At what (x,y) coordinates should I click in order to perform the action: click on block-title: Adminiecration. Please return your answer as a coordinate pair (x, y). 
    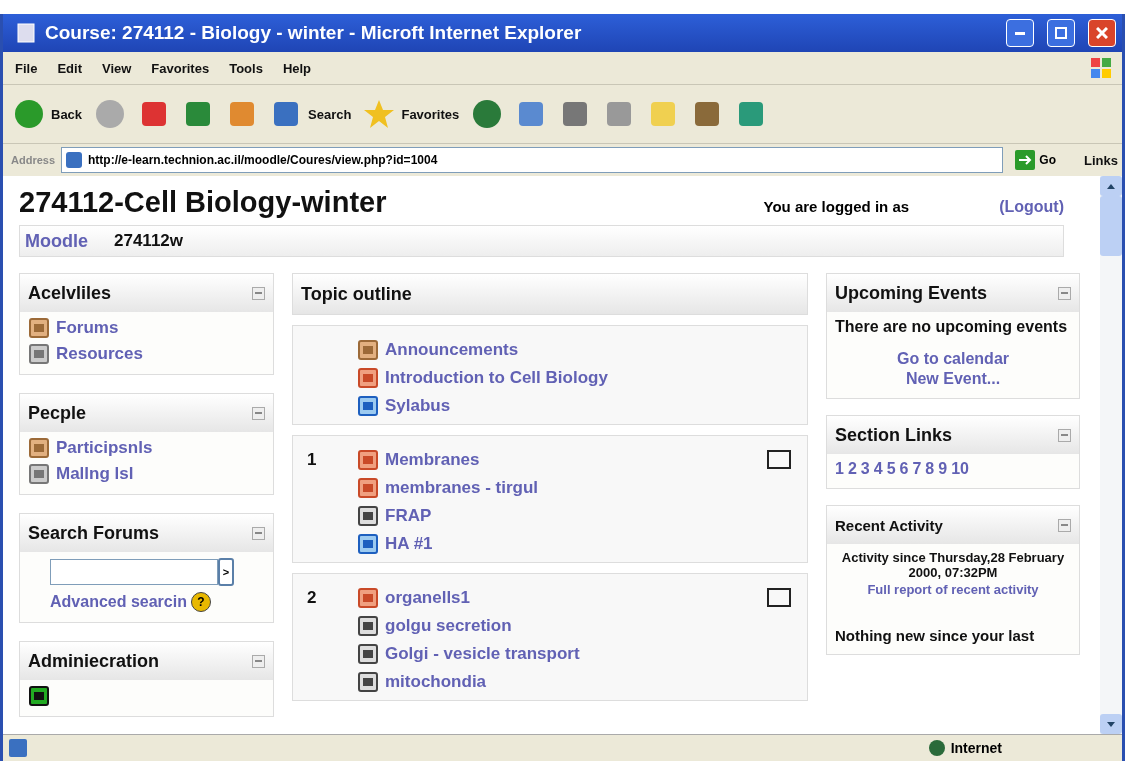
    Looking at the image, I should click on (94, 661).